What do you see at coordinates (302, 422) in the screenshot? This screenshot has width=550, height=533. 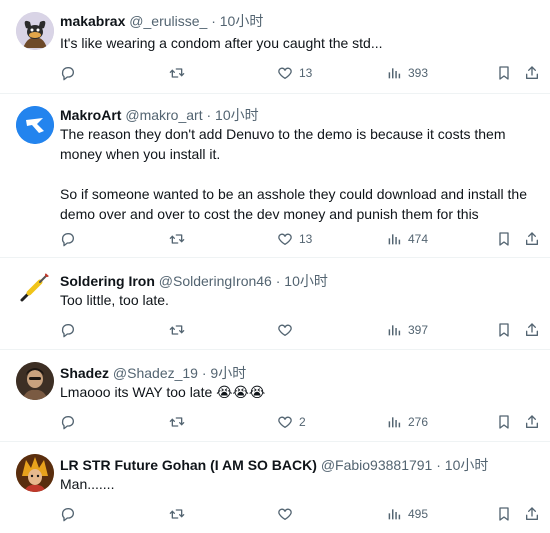 I see `like-count: 2` at bounding box center [302, 422].